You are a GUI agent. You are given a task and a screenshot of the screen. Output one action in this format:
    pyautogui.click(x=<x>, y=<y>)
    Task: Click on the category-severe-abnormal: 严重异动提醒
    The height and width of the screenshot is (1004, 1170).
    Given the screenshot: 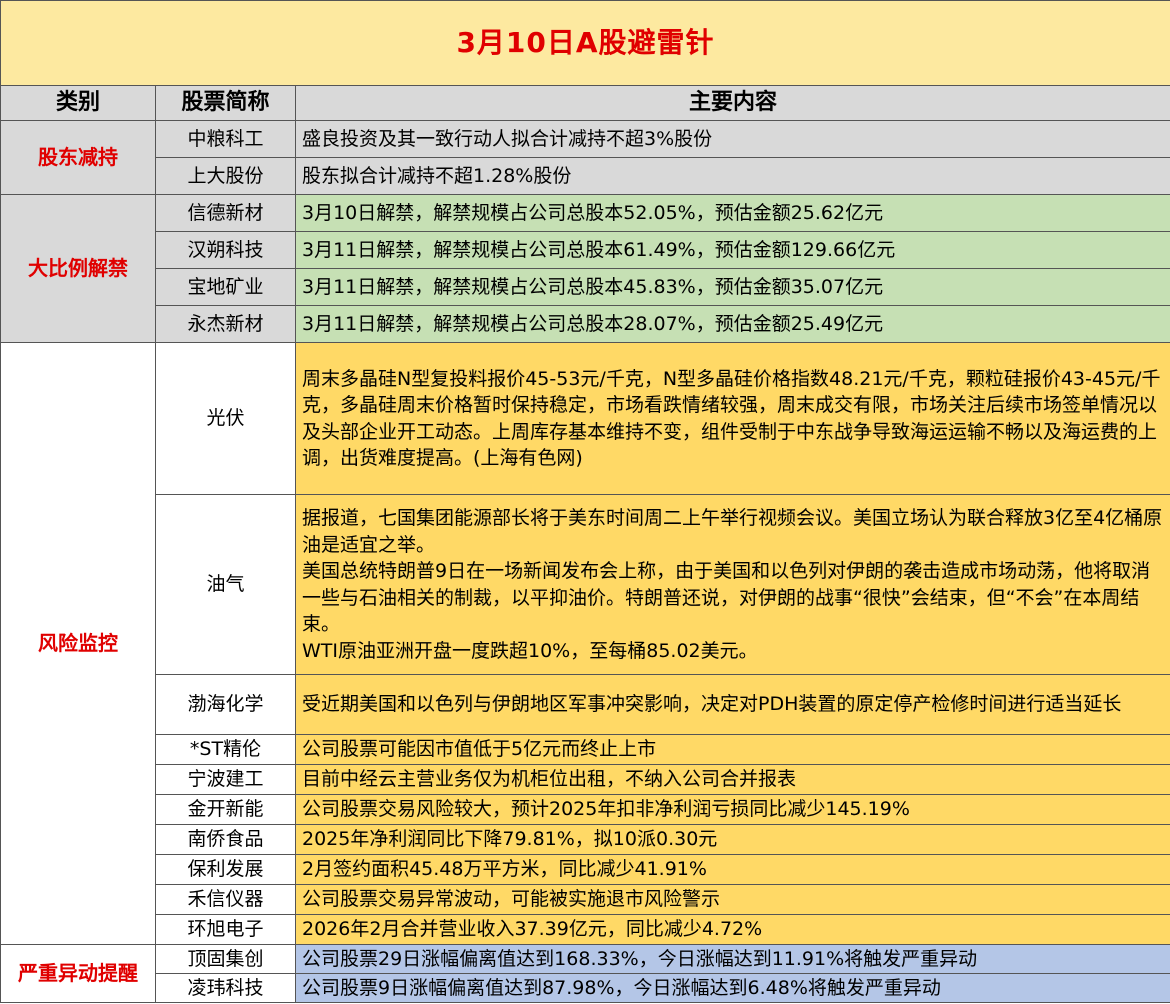 What is the action you would take?
    pyautogui.click(x=78, y=973)
    